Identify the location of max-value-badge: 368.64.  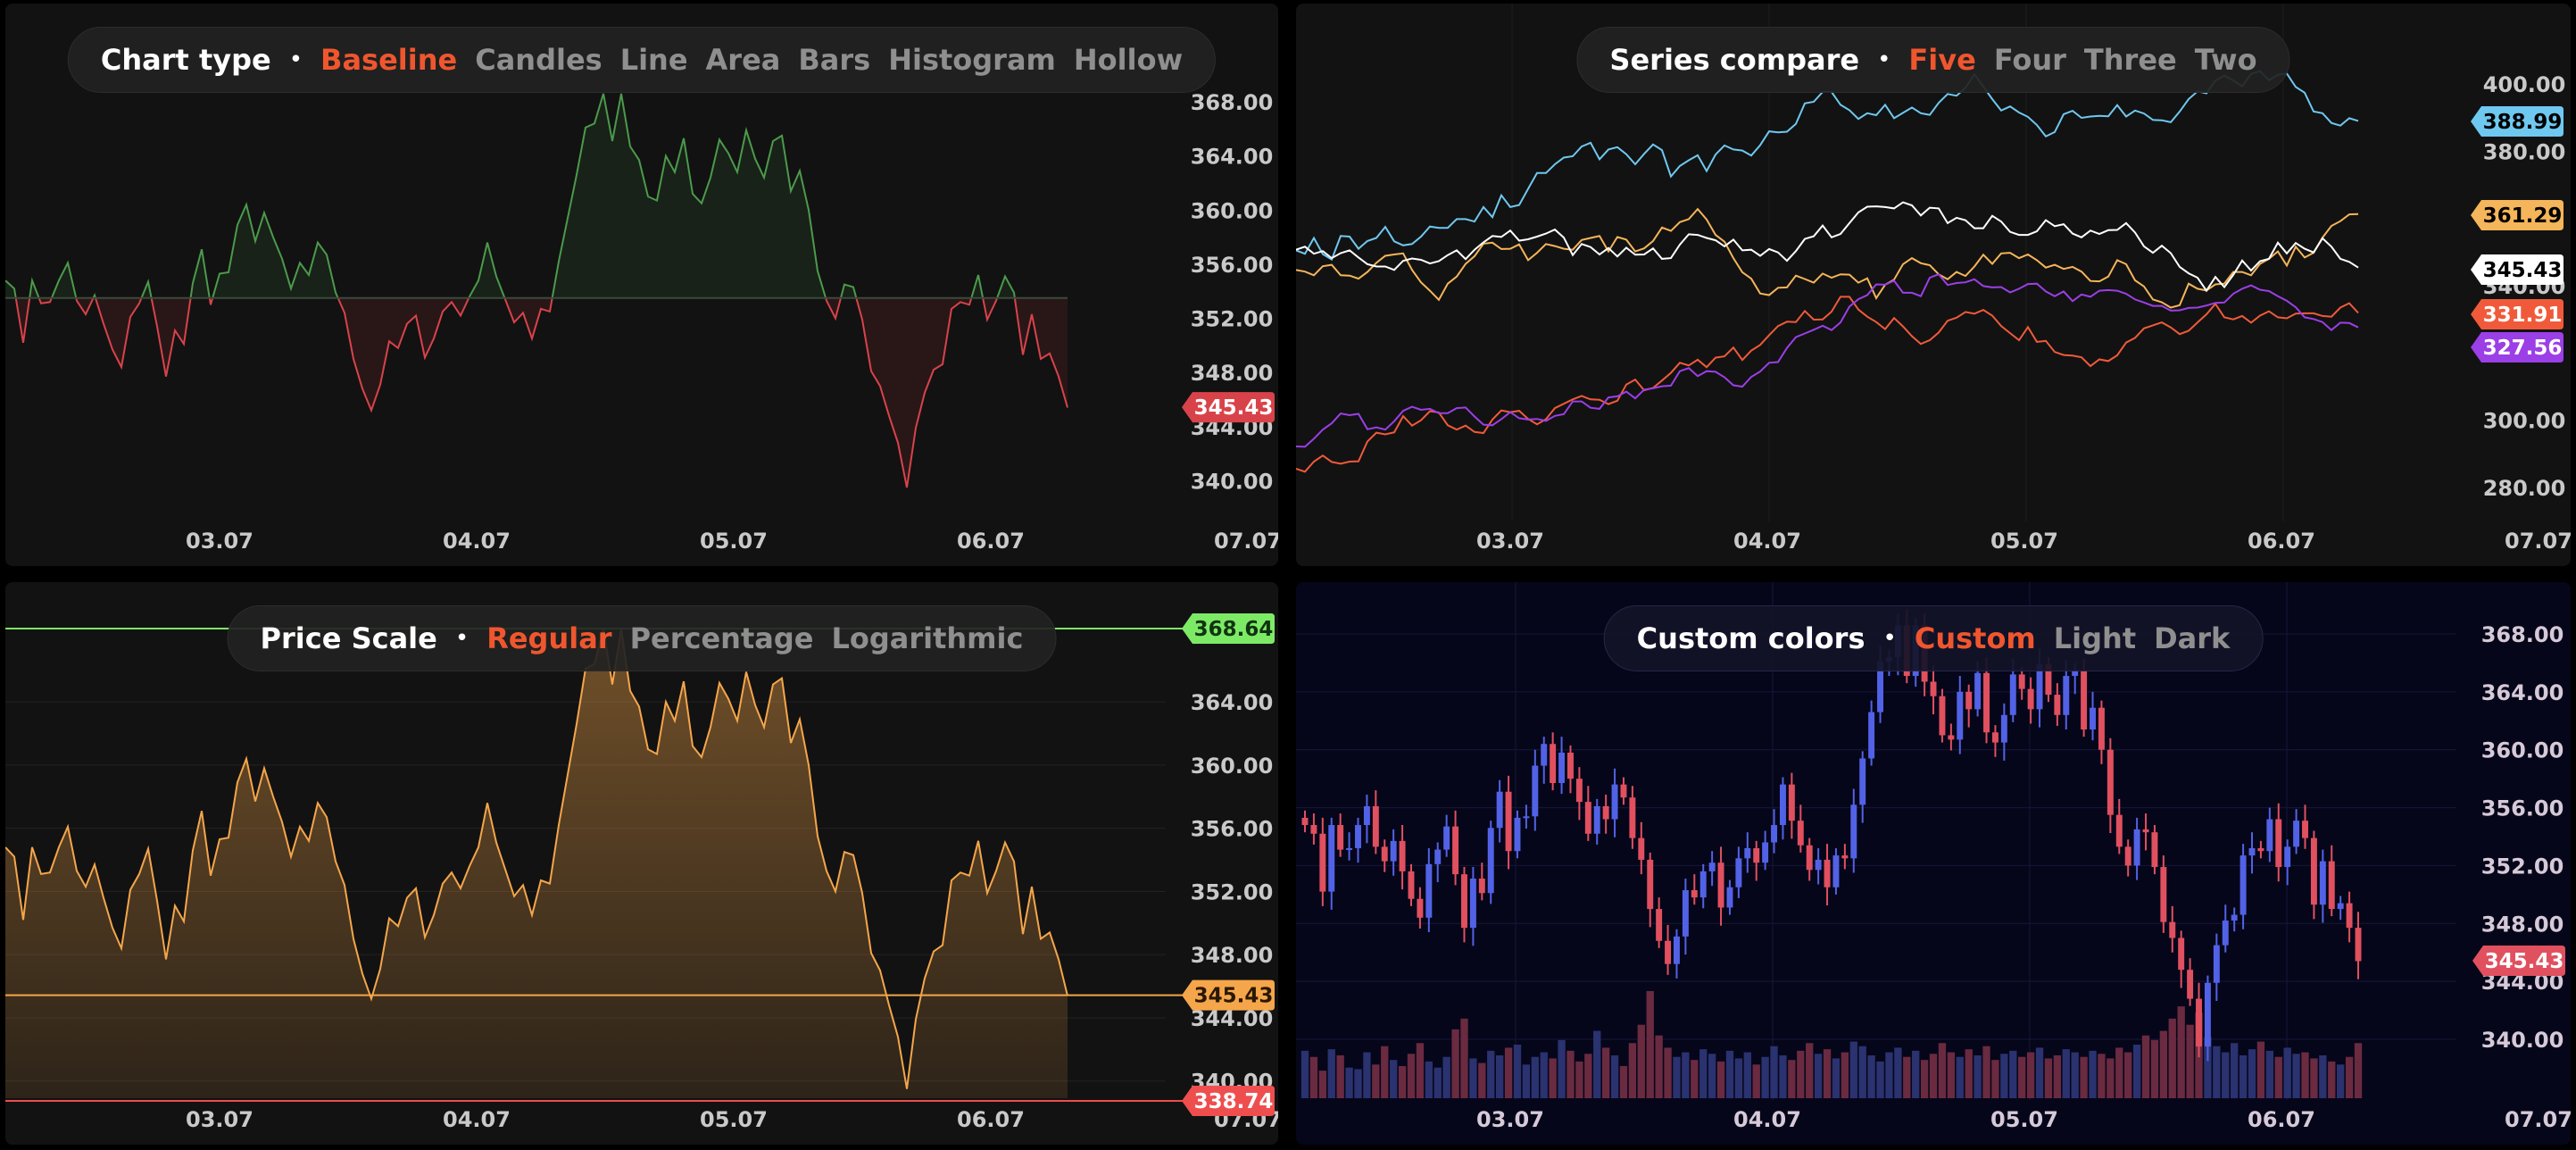
(1228, 629).